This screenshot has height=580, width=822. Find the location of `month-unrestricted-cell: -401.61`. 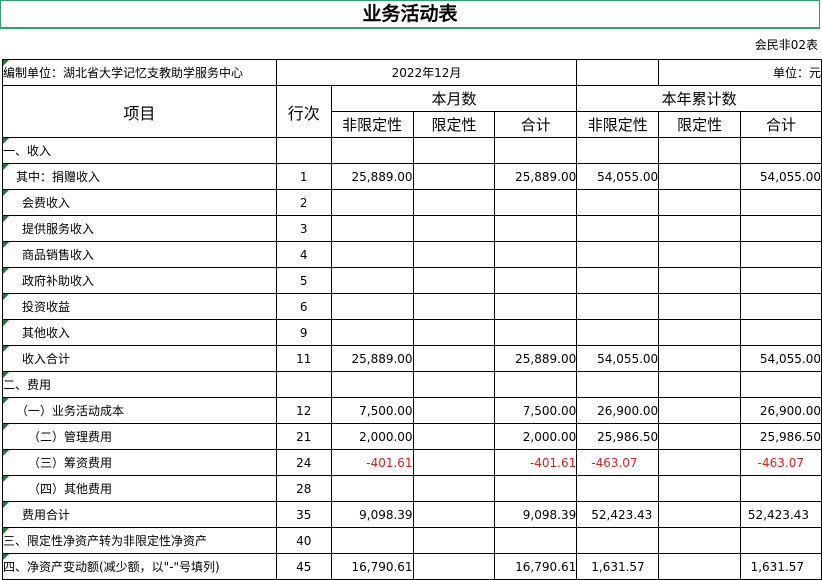

month-unrestricted-cell: -401.61 is located at coordinates (372, 462).